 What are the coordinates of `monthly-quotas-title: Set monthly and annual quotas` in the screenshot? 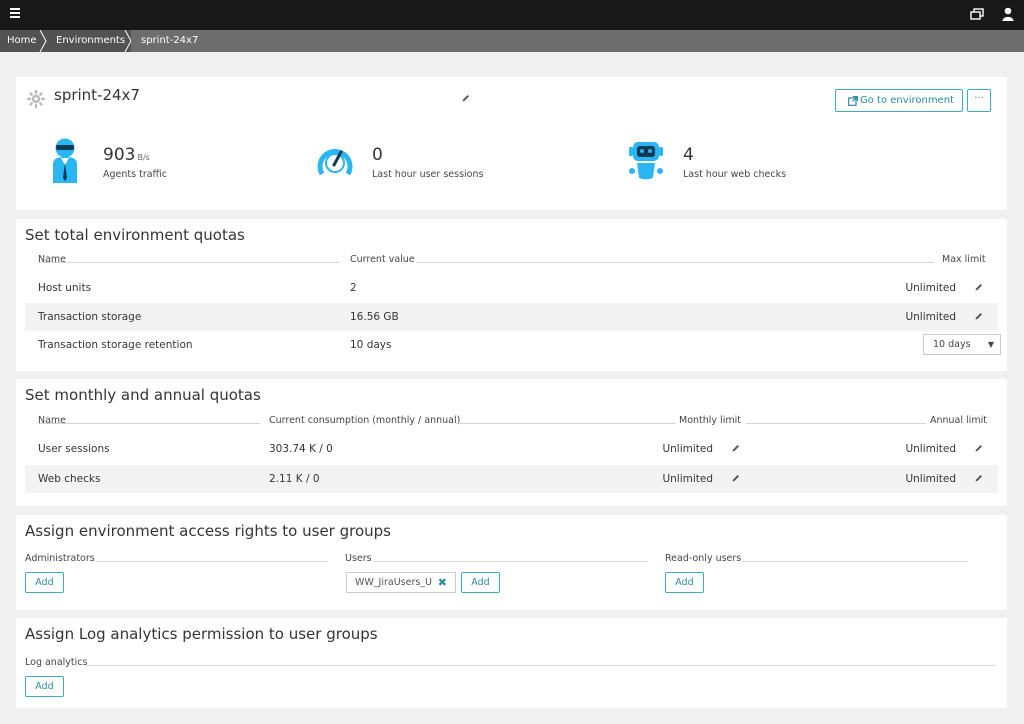 It's located at (143, 395).